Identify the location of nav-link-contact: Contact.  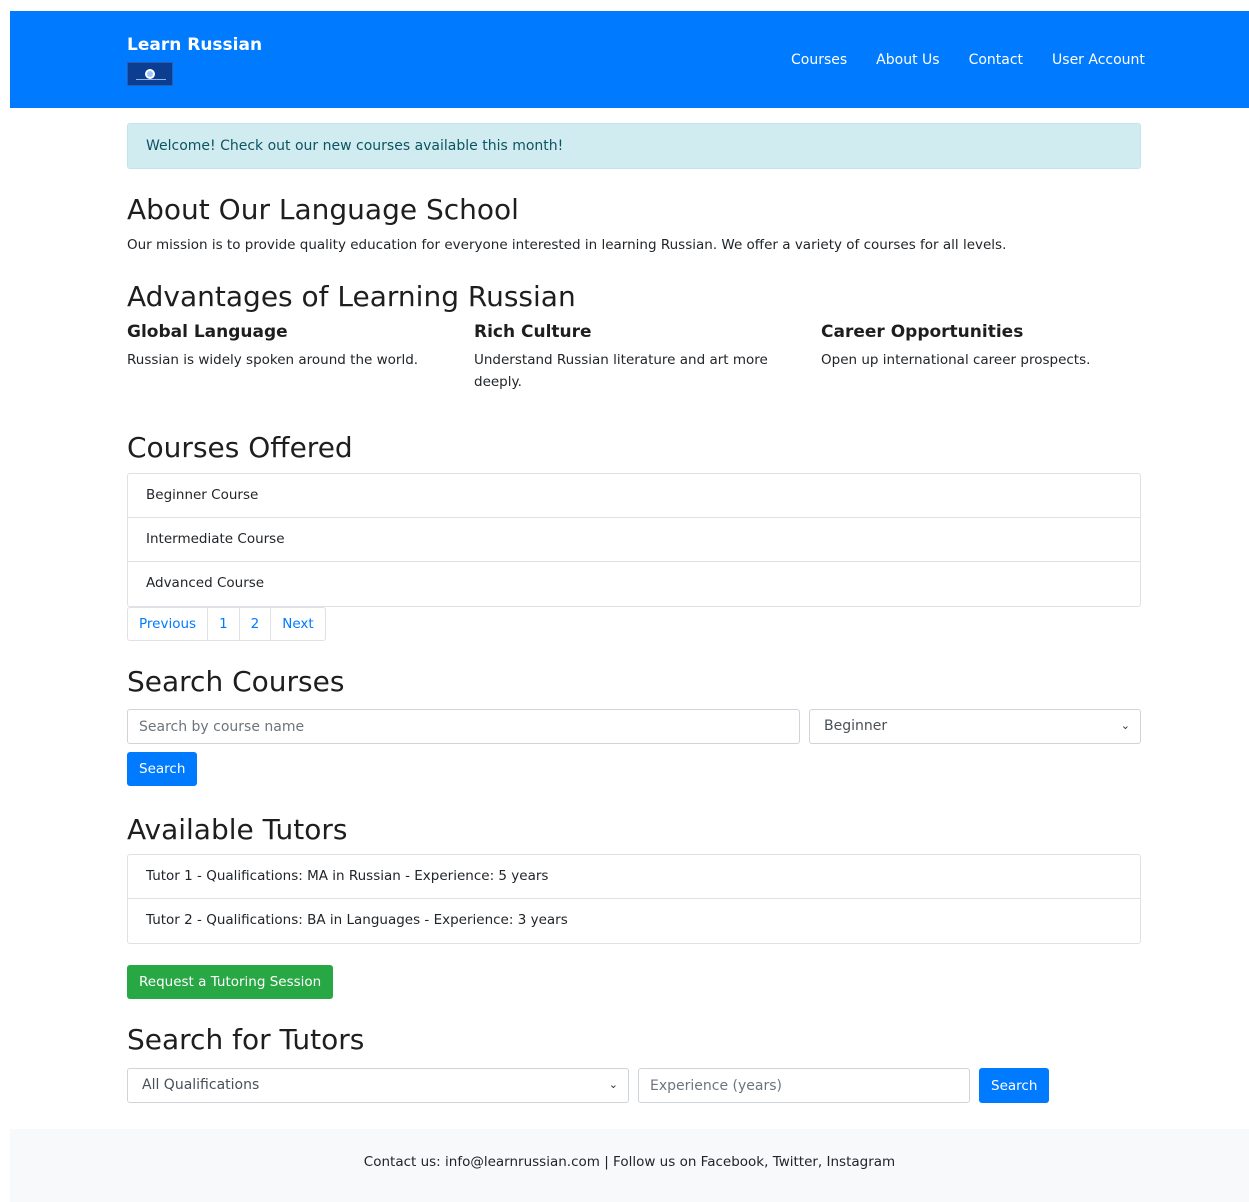
(996, 60).